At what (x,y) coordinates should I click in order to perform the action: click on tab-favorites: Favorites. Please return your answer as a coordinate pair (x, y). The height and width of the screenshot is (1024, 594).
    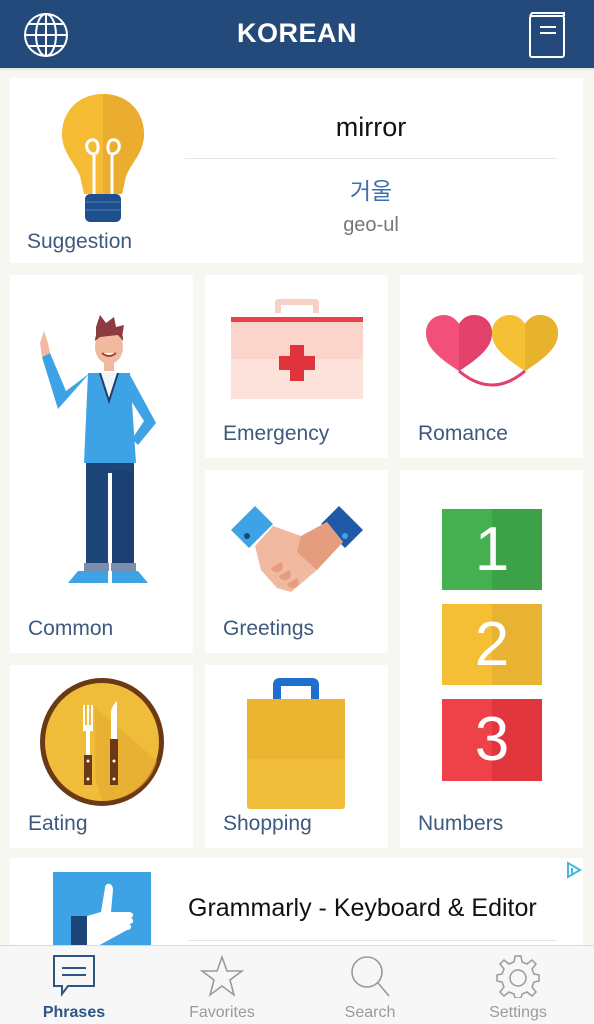
    Looking at the image, I should click on (222, 985).